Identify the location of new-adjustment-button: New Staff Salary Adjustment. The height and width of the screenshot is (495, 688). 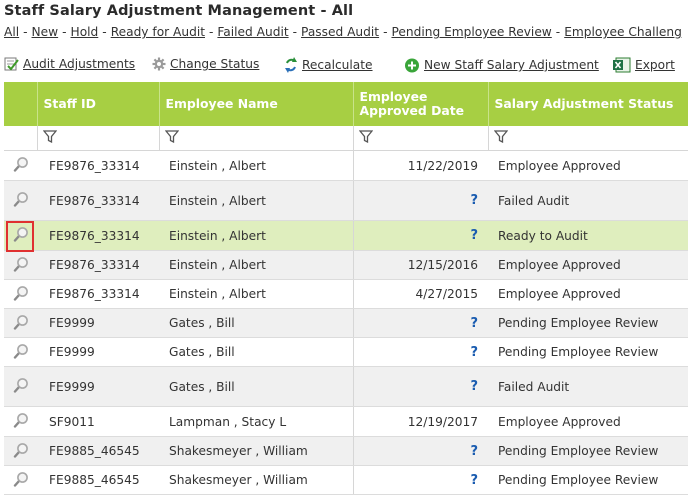
(501, 65).